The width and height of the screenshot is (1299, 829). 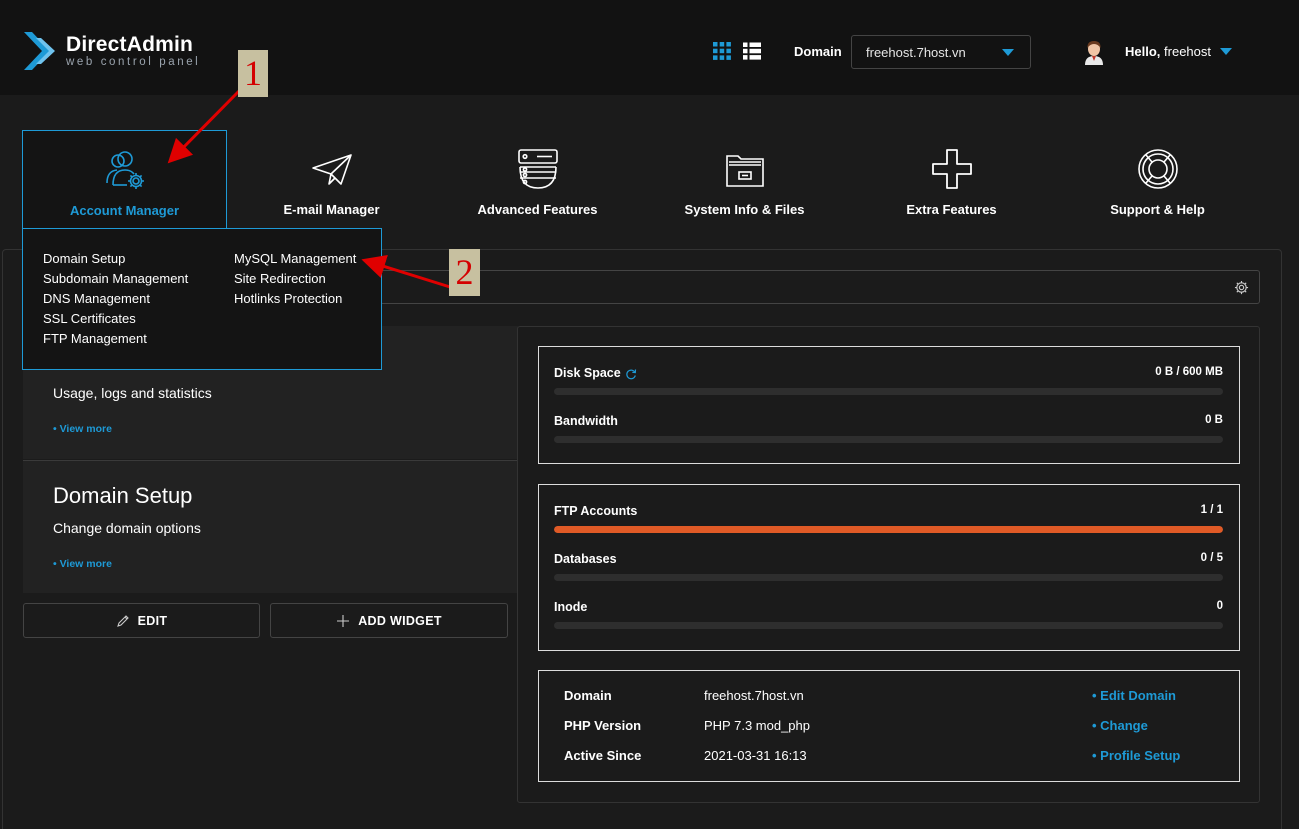 I want to click on nav-support-help: Support & Help, so click(x=1157, y=179).